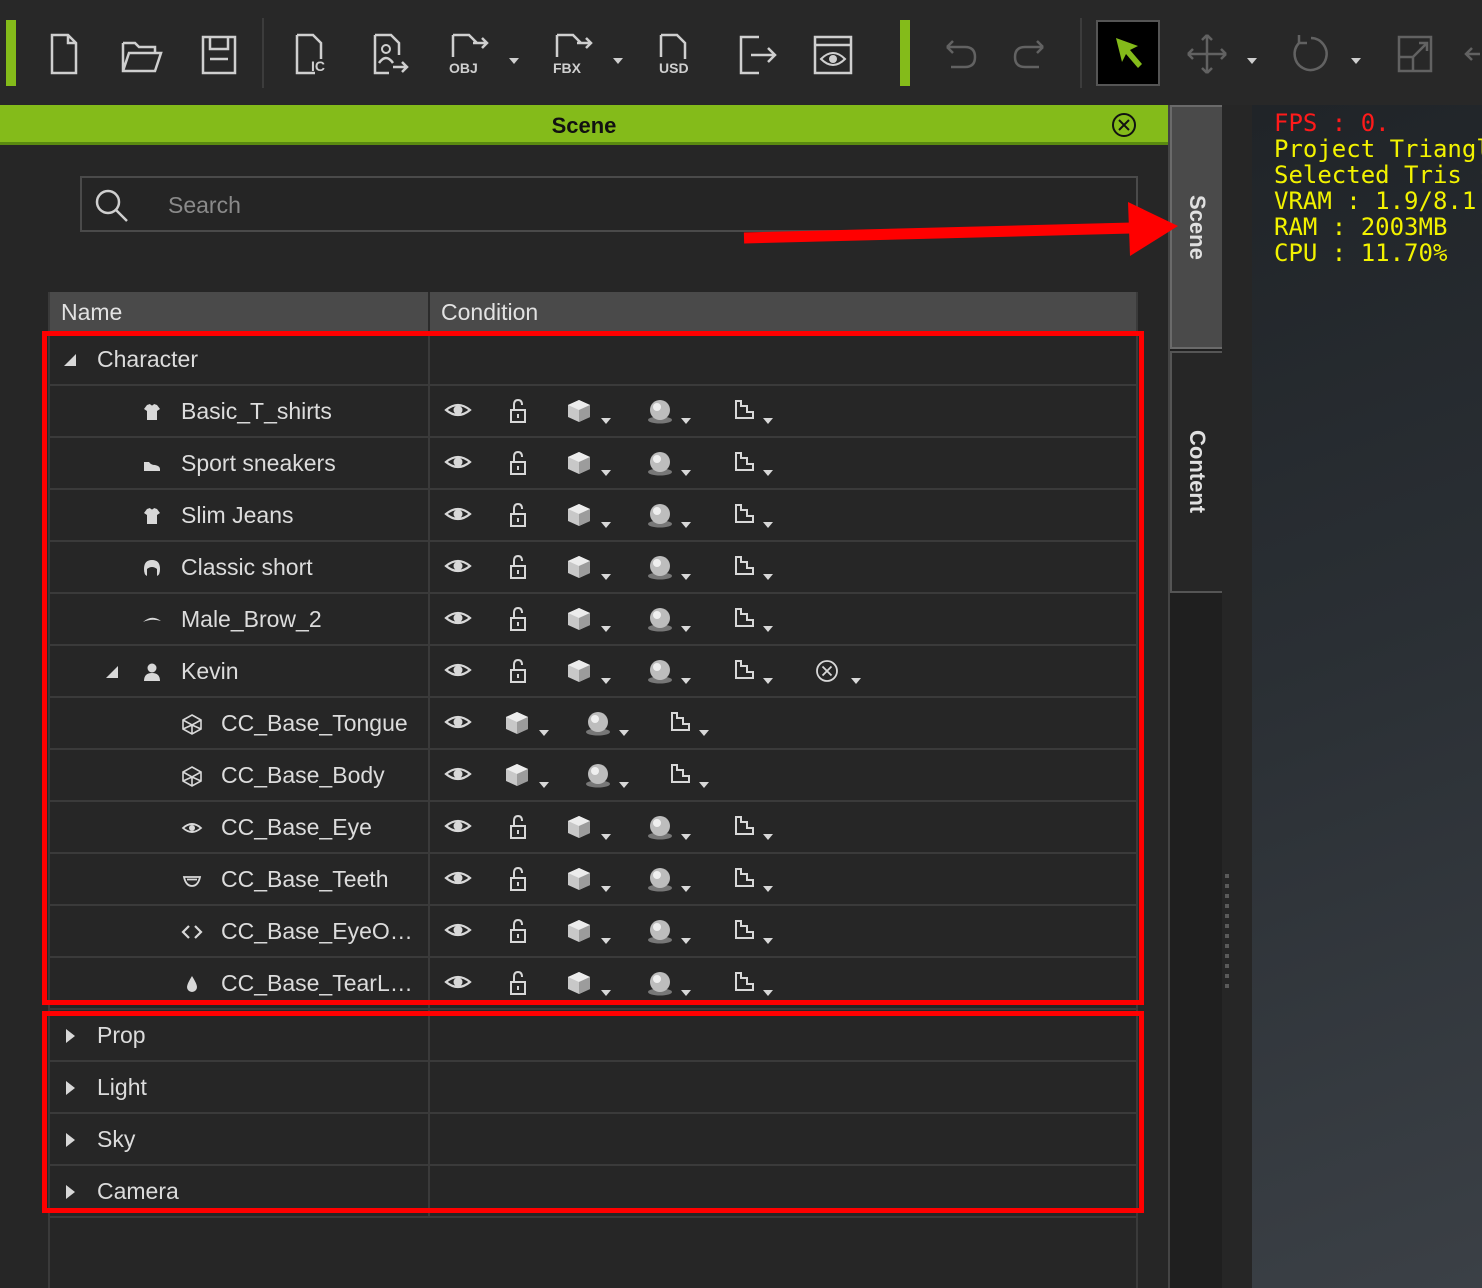 Image resolution: width=1482 pixels, height=1288 pixels. Describe the element at coordinates (1227, 933) in the screenshot. I see `splitter-grip-icon` at that location.